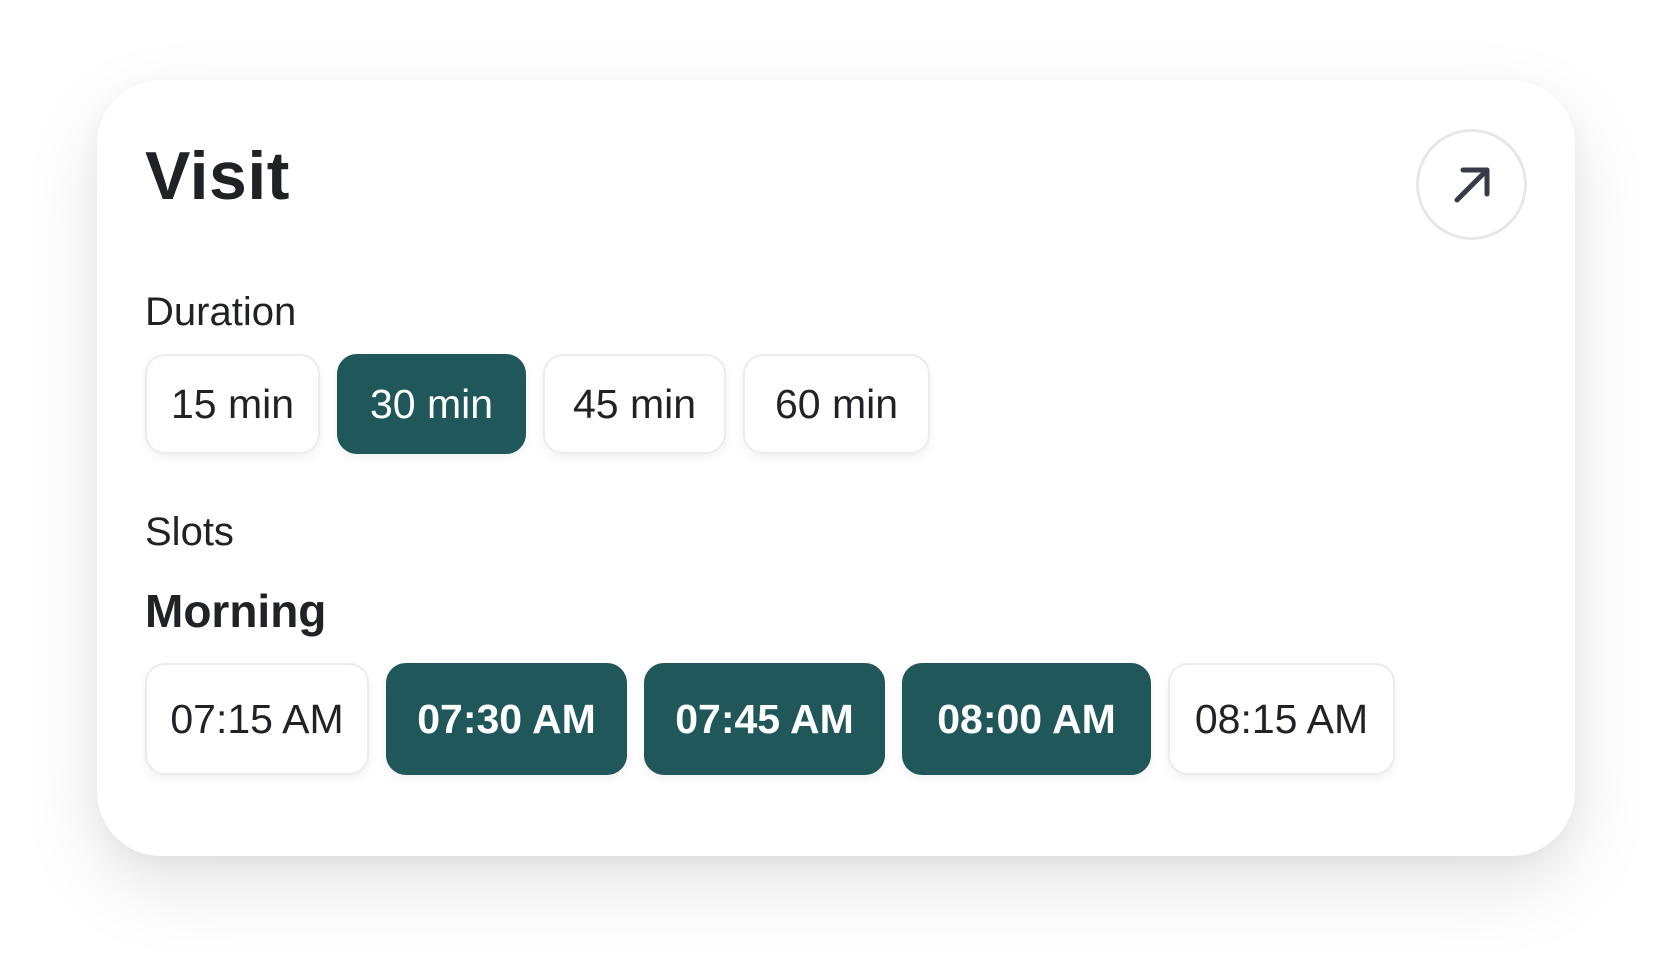 This screenshot has width=1664, height=964. What do you see at coordinates (232, 404) in the screenshot?
I see `duration-option-15: 15 min` at bounding box center [232, 404].